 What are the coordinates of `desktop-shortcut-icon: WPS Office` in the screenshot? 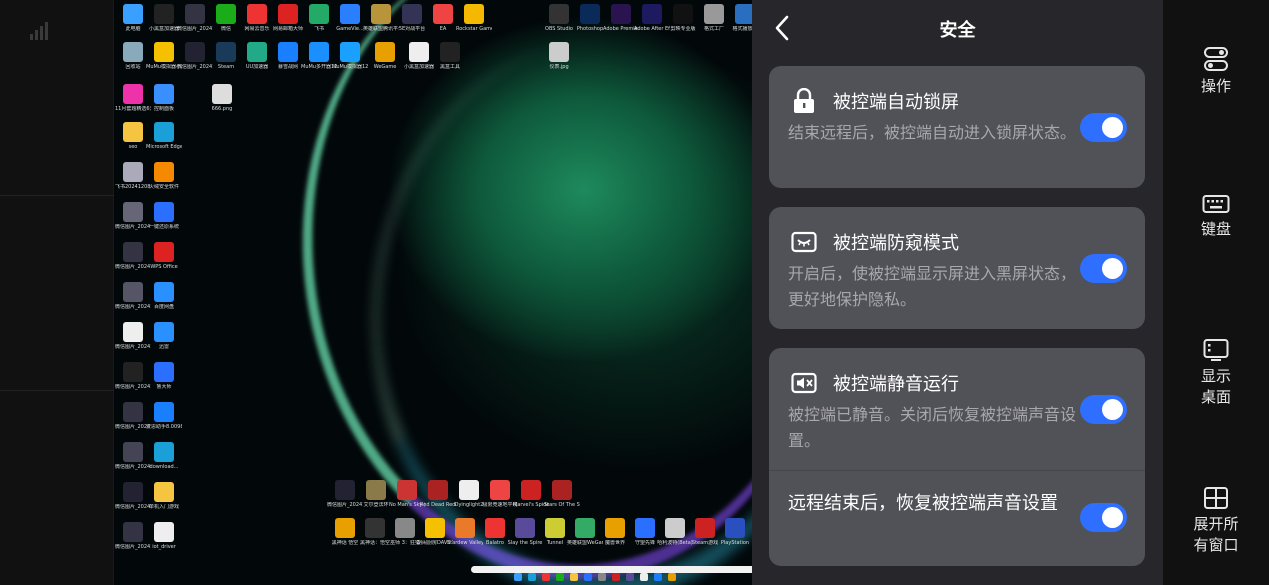 It's located at (164, 256).